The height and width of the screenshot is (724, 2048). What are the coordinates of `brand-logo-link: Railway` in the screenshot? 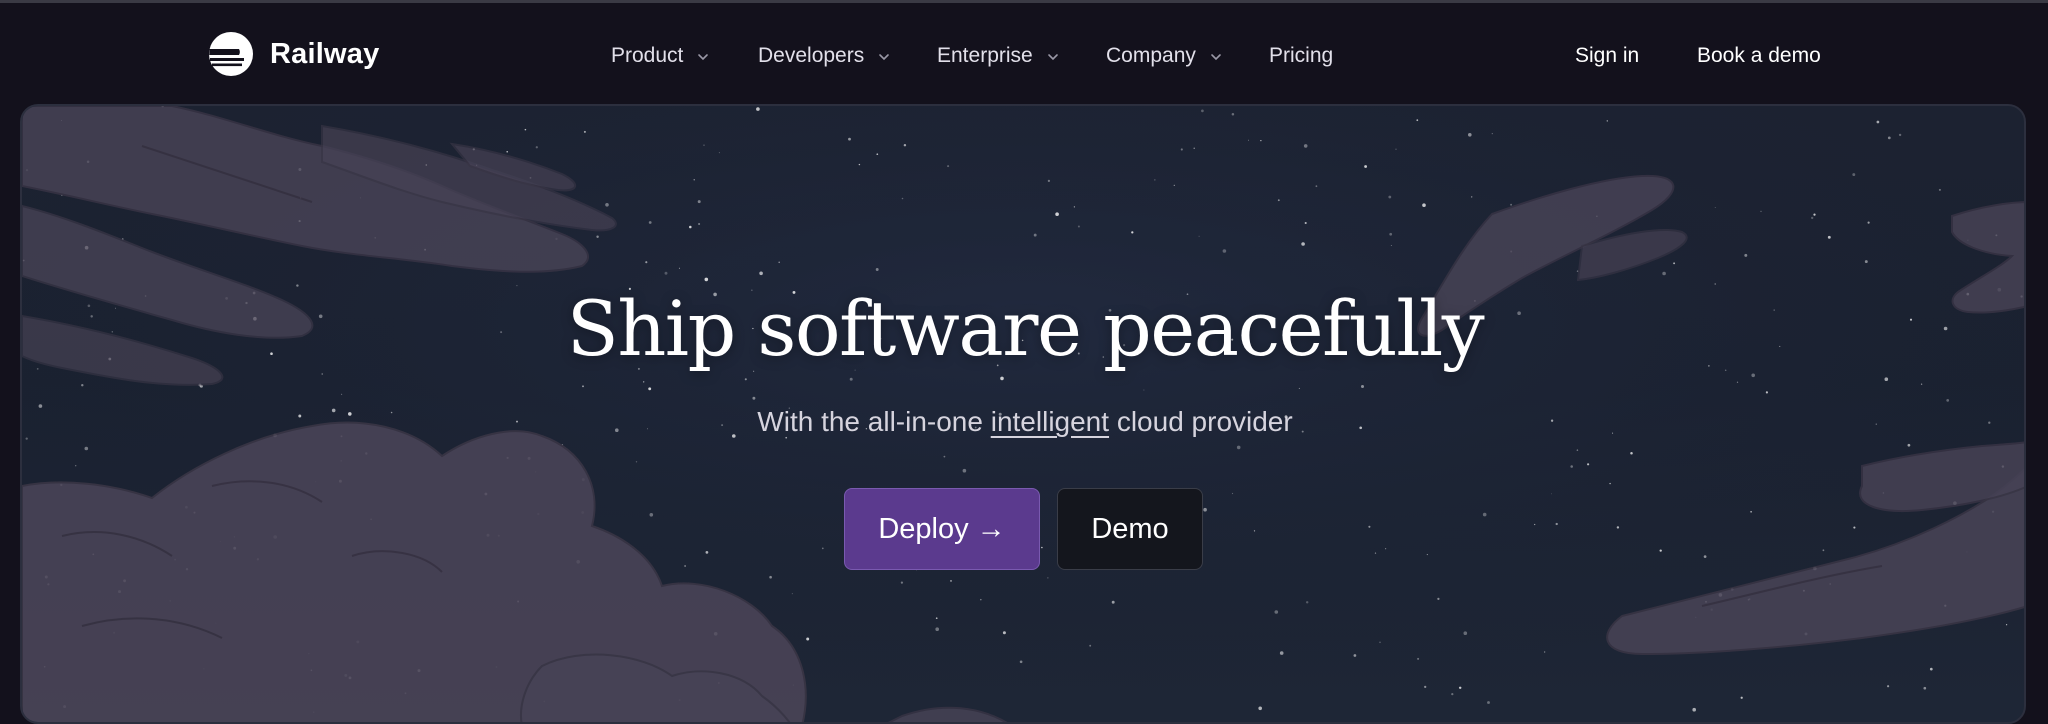 It's located at (293, 54).